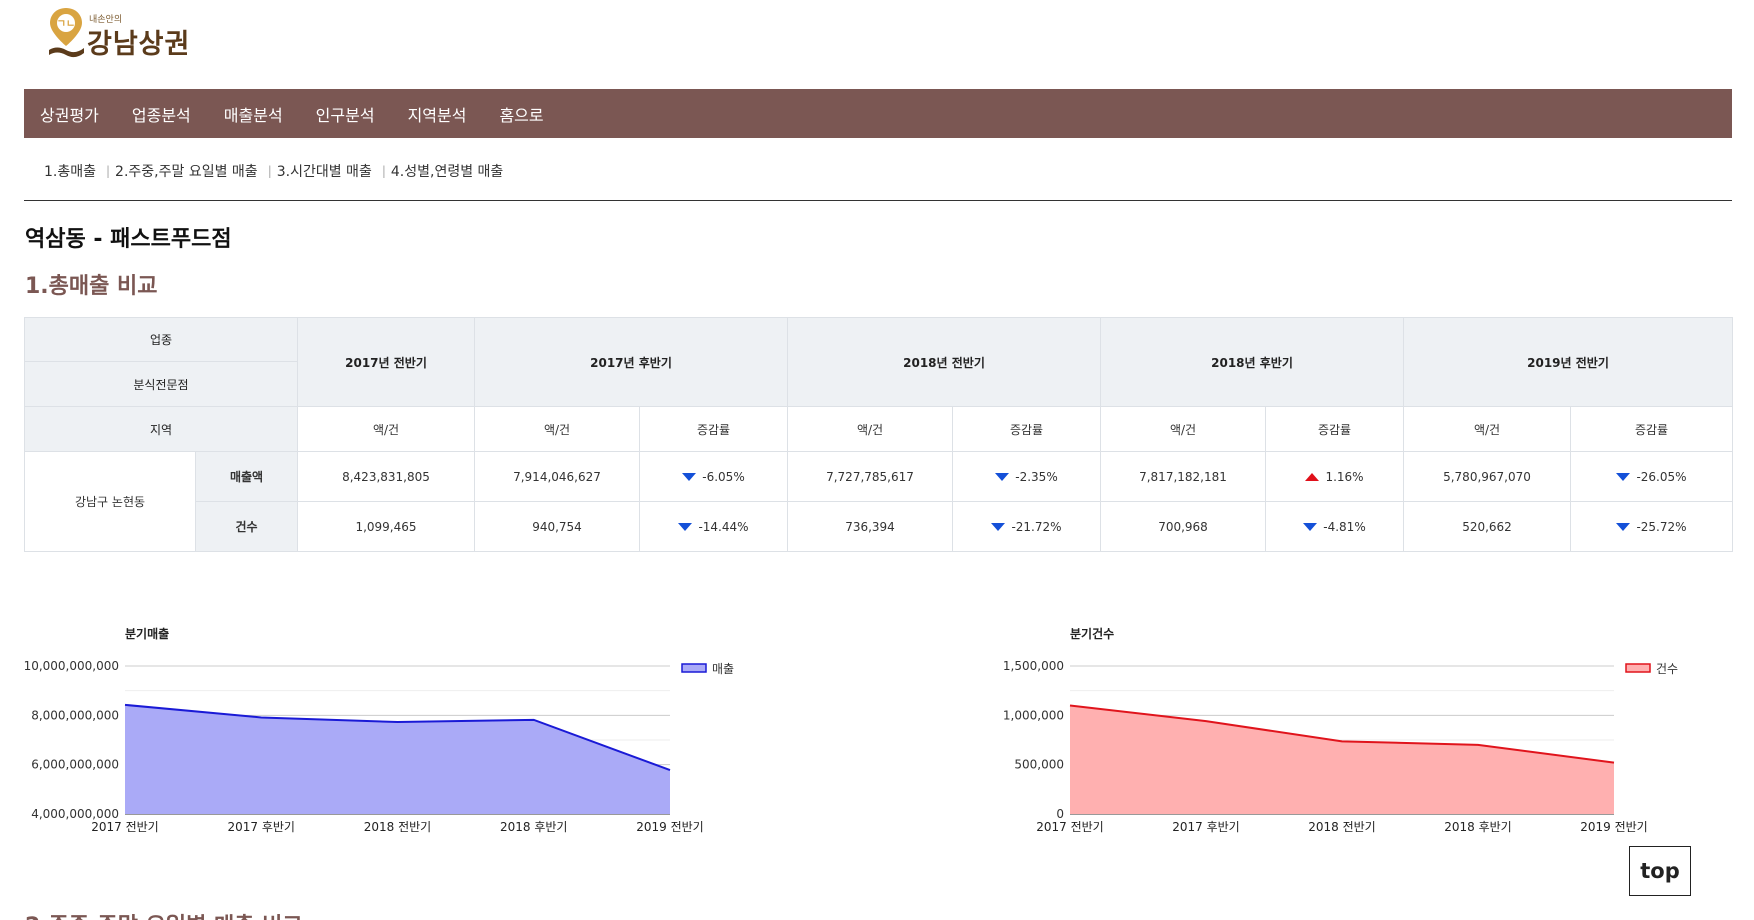 The image size is (1754, 920). Describe the element at coordinates (713, 476) in the screenshot. I see `sales-change: -6.05%` at that location.